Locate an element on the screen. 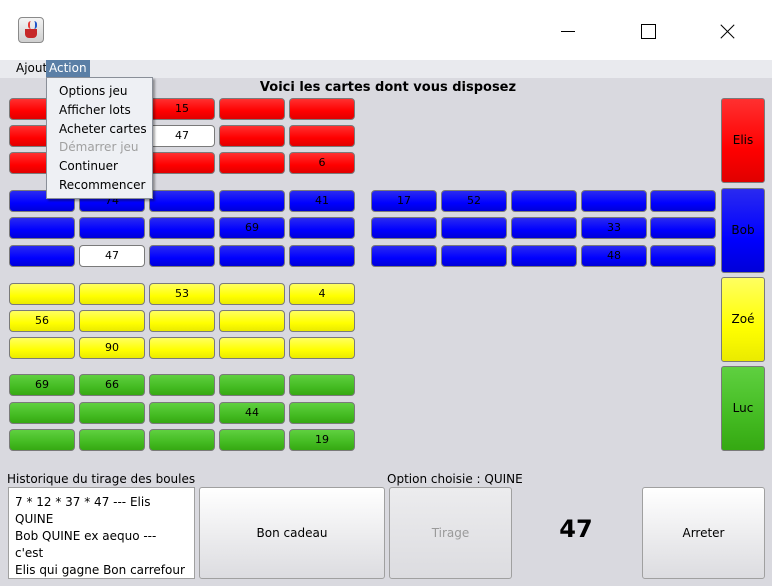  card-cell: 90 is located at coordinates (112, 348).